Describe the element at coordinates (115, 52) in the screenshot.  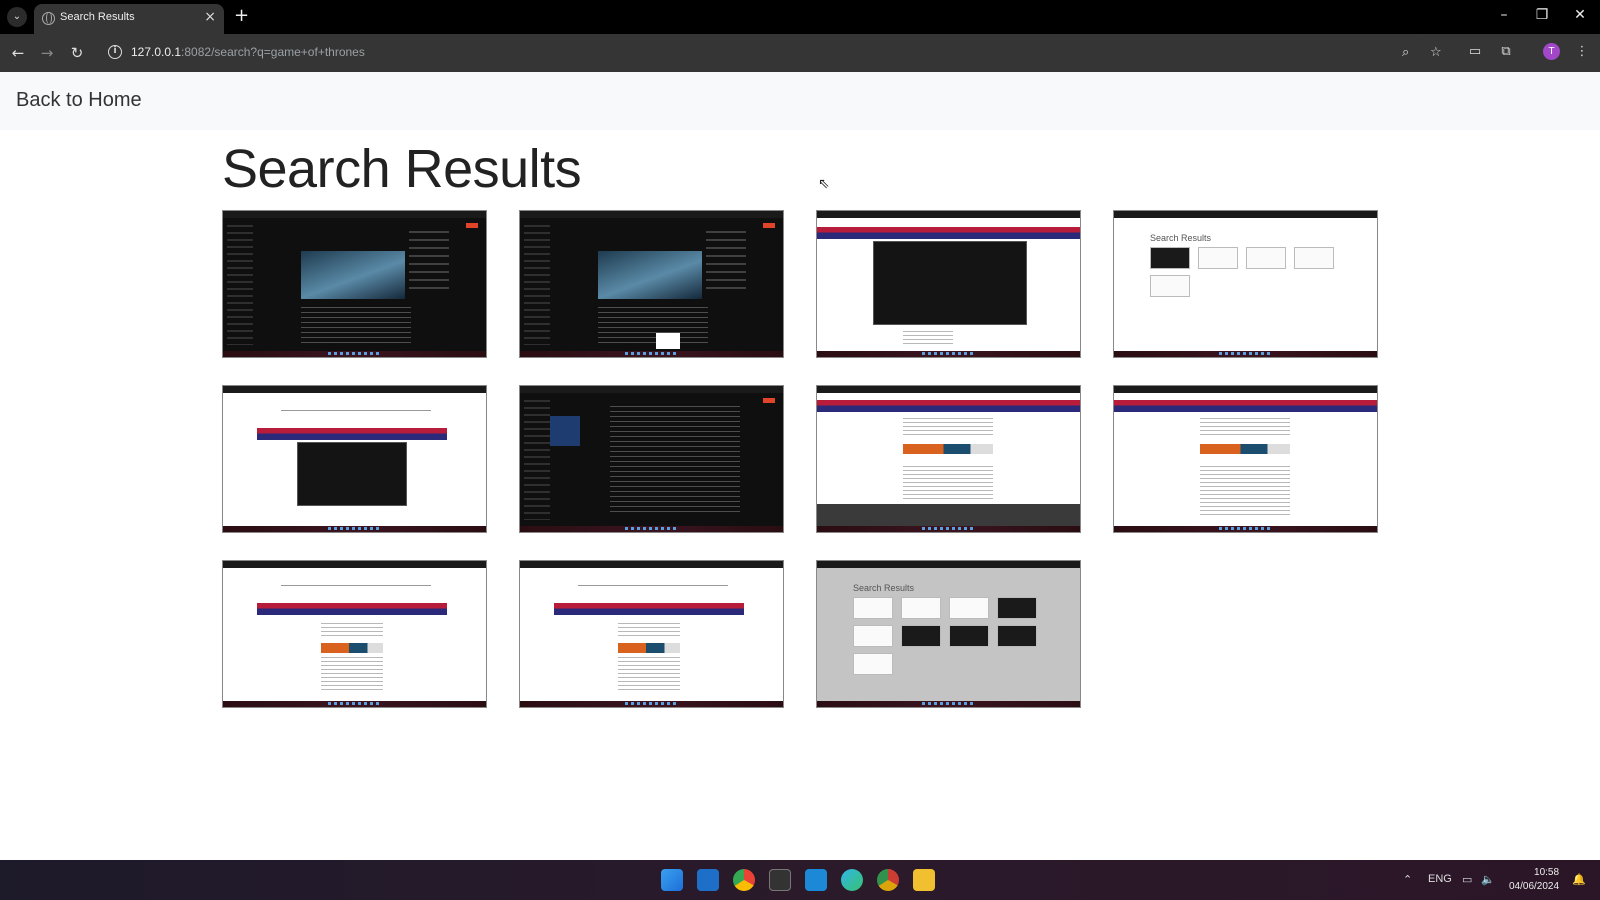
I see `site-info-icon: i` at that location.